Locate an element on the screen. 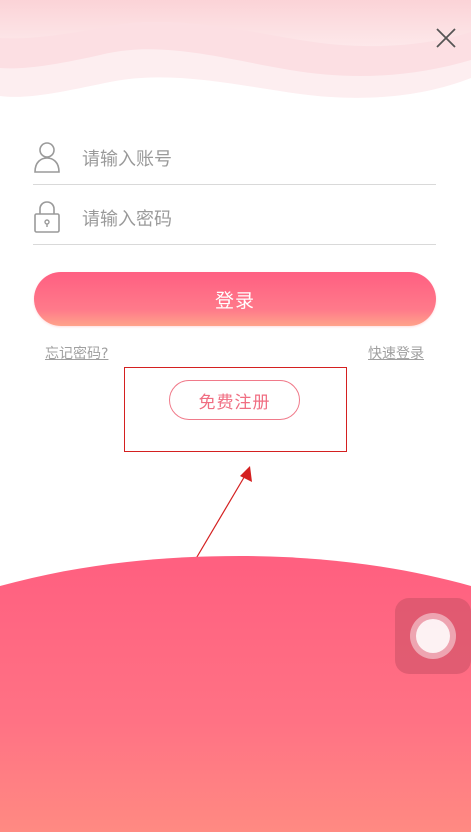 This screenshot has width=471, height=832. password-field is located at coordinates (234, 218).